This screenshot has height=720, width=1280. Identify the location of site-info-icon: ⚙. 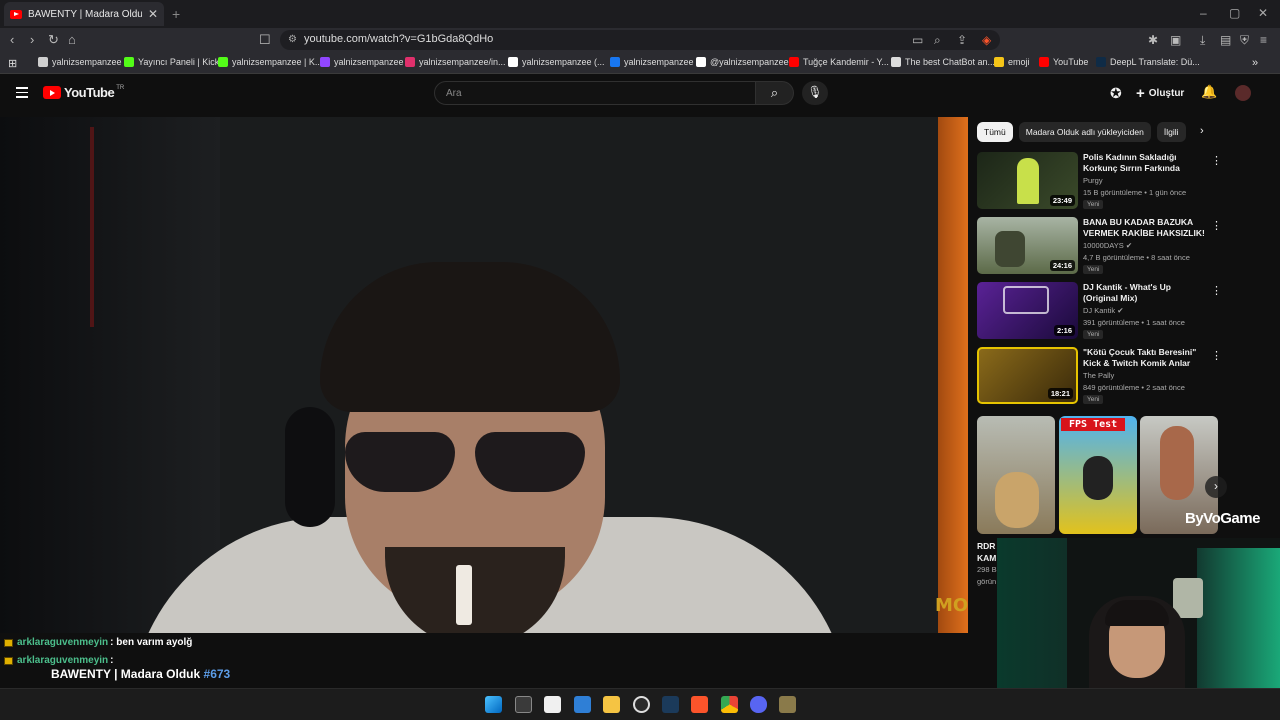
(292, 39).